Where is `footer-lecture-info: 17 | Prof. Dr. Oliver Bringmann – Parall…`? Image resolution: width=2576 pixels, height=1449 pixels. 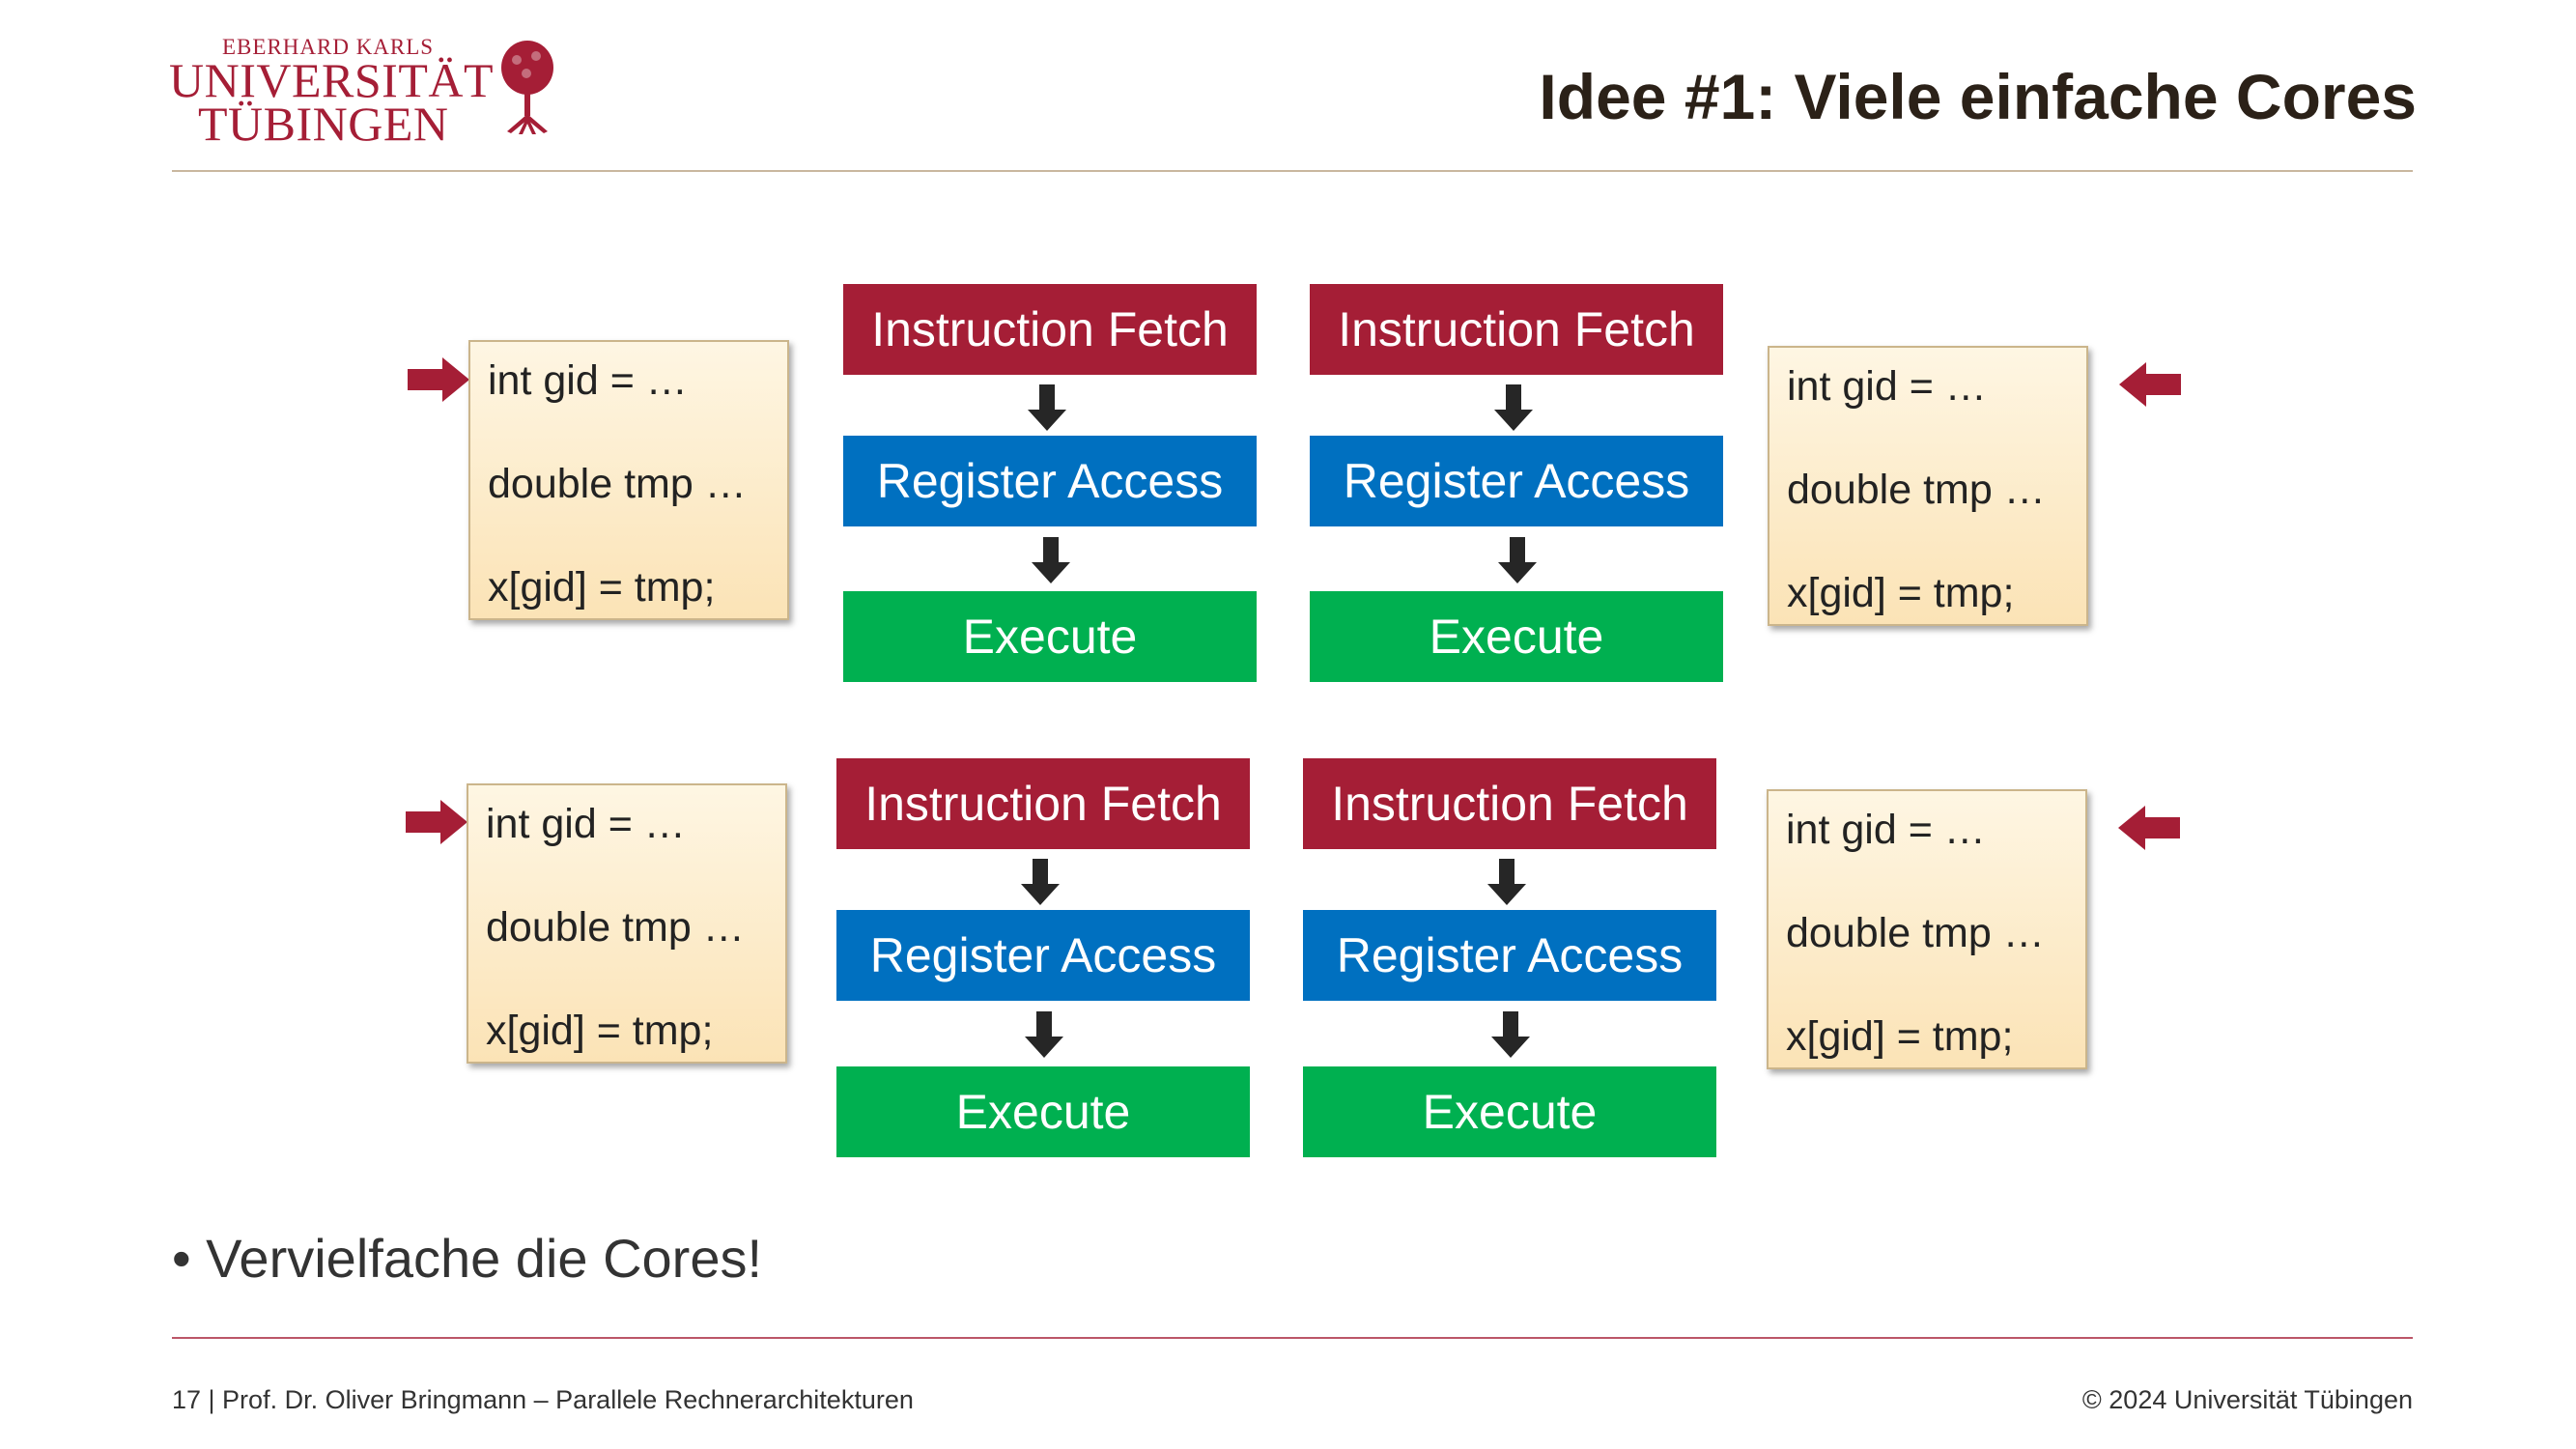
footer-lecture-info: 17 | Prof. Dr. Oliver Bringmann – Parall… is located at coordinates (543, 1399).